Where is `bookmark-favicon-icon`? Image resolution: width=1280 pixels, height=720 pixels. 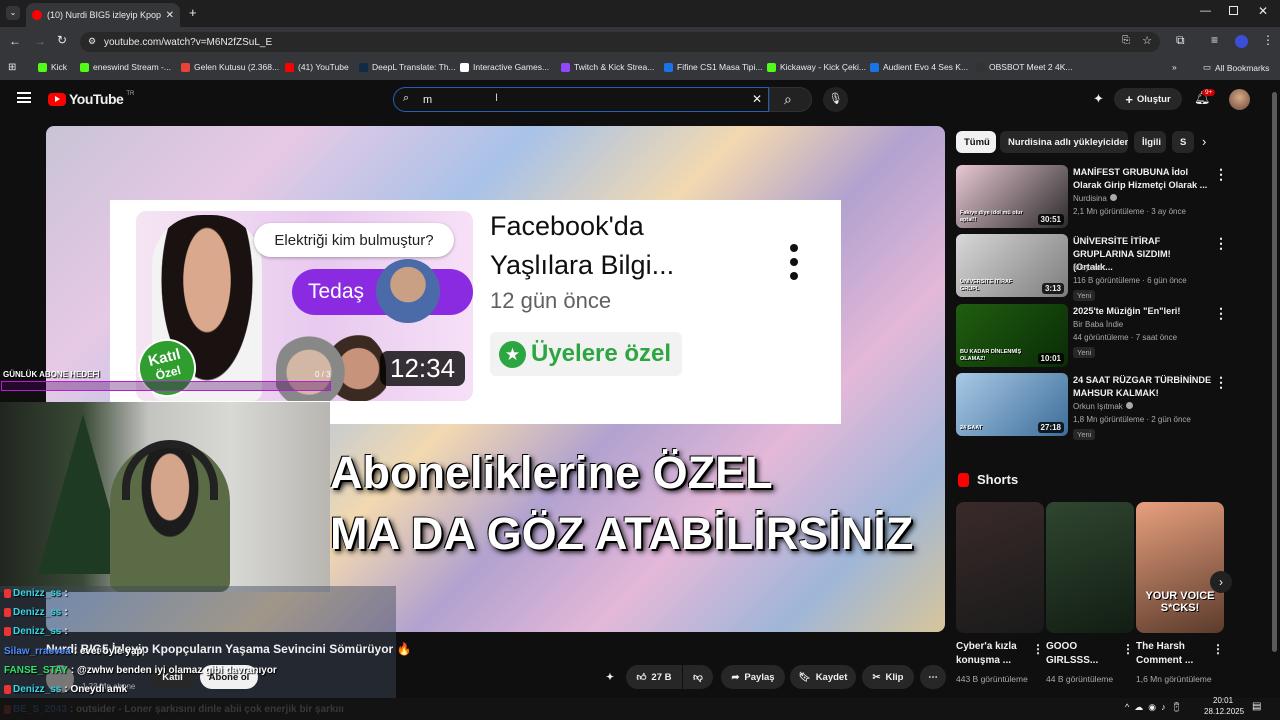
bookmark-favicon-icon is located at coordinates (42, 67).